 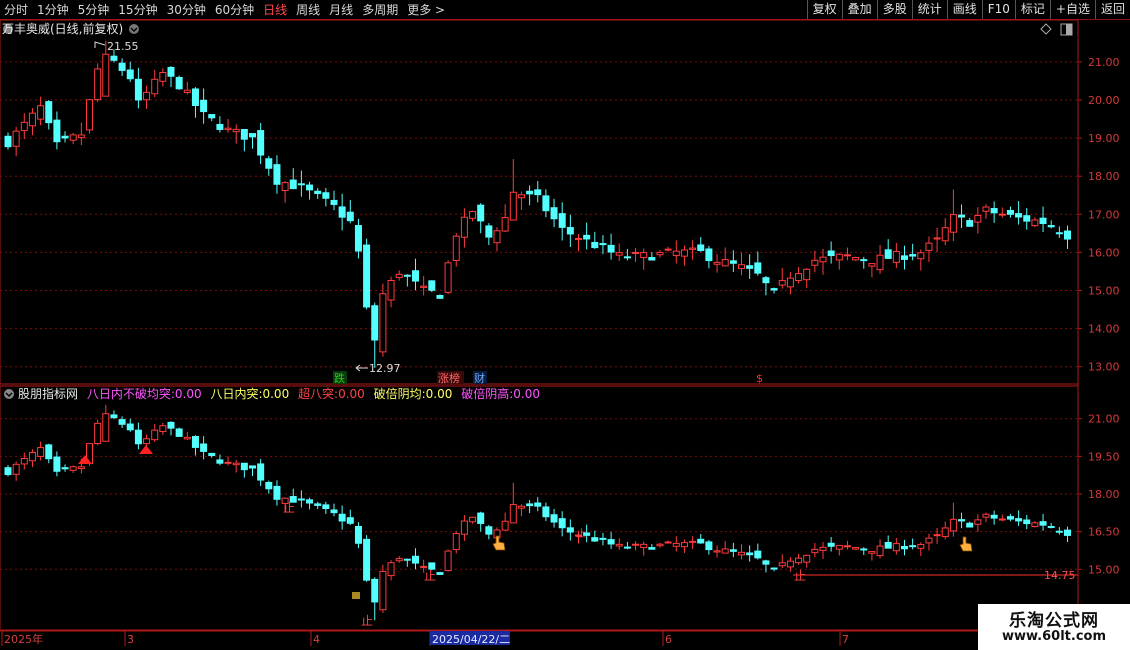 What do you see at coordinates (146, 449) in the screenshot?
I see `signal-up-arrow` at bounding box center [146, 449].